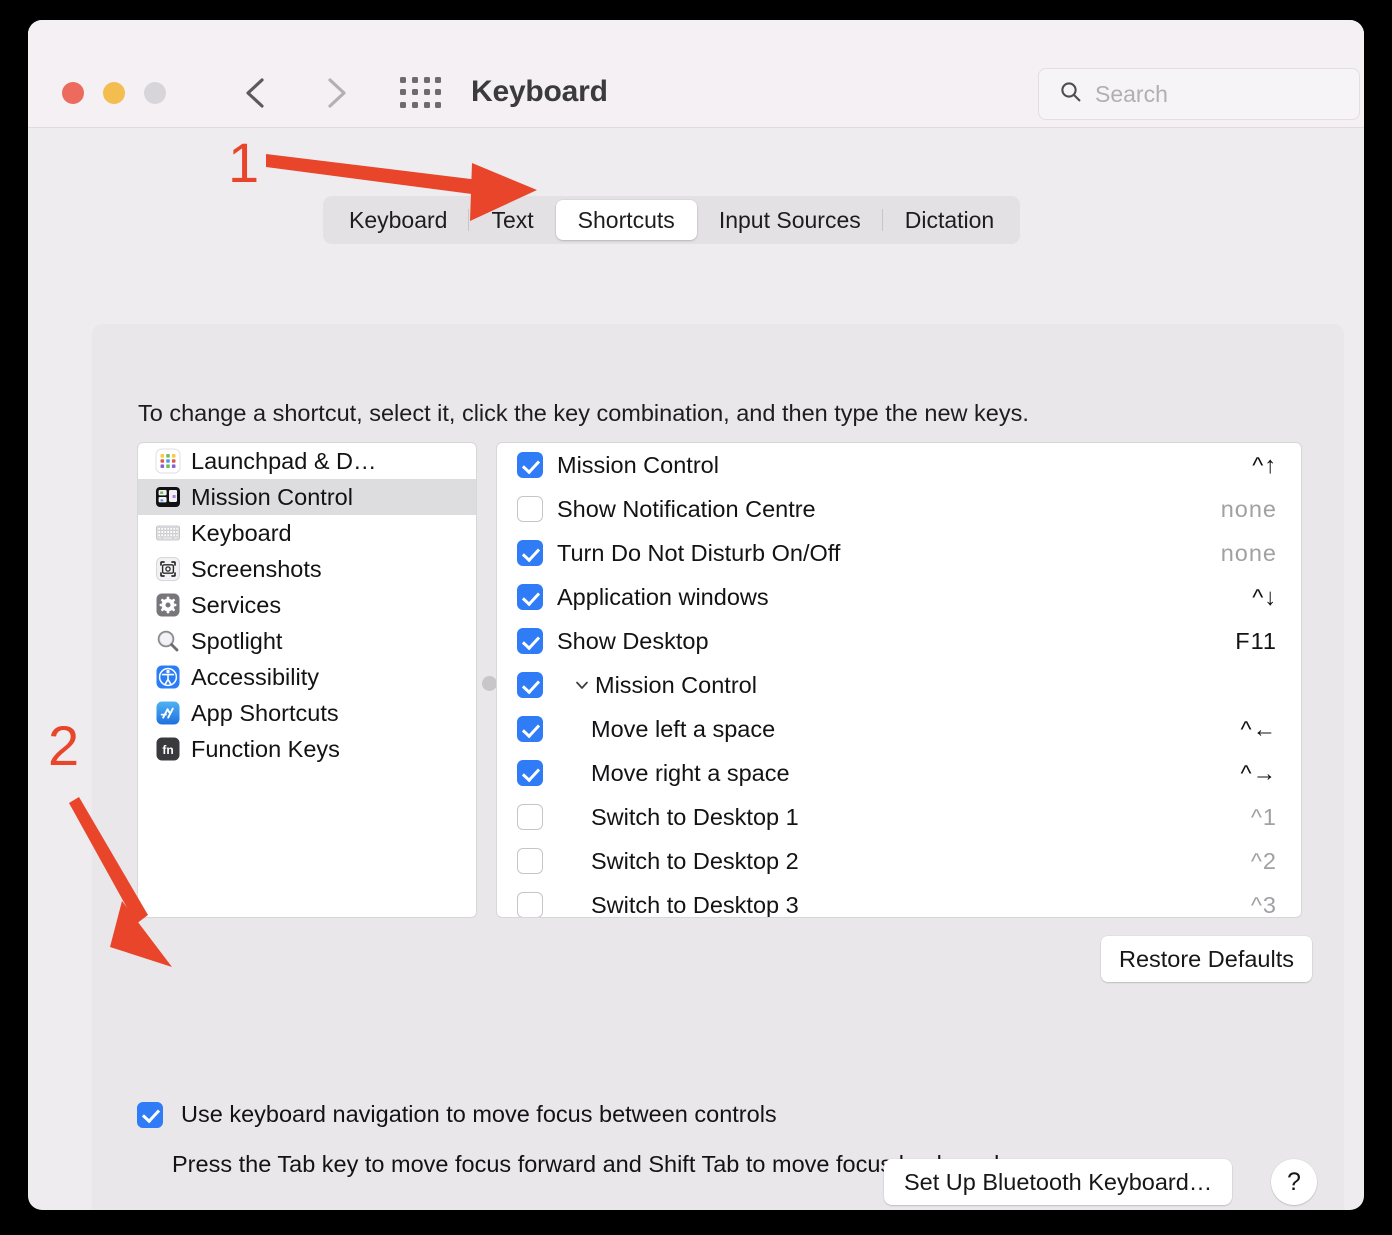 The image size is (1392, 1235). Describe the element at coordinates (150, 1114) in the screenshot. I see `keyboard-navigation-checkbox` at that location.